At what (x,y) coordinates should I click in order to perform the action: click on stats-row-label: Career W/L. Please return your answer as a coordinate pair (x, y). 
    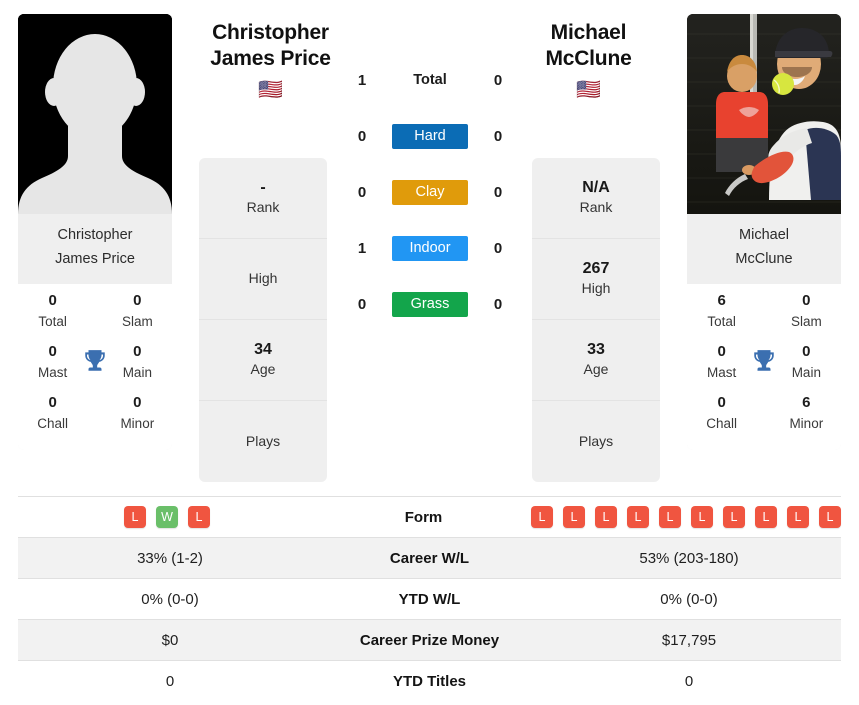
    Looking at the image, I should click on (429, 558).